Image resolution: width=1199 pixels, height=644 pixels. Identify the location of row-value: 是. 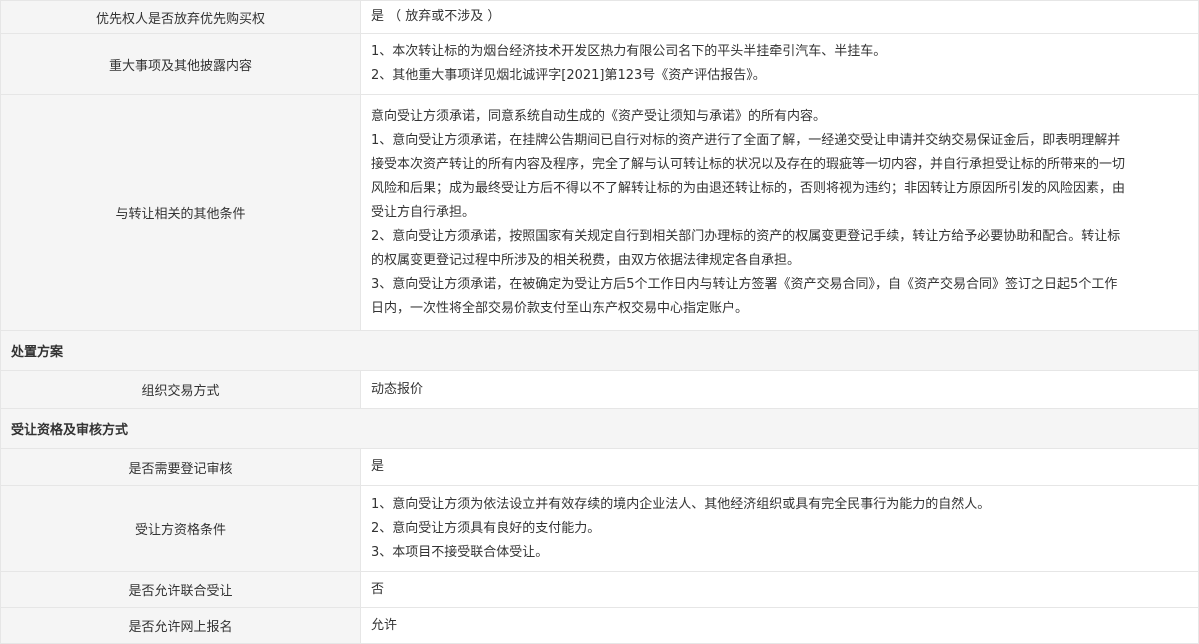
(779, 467).